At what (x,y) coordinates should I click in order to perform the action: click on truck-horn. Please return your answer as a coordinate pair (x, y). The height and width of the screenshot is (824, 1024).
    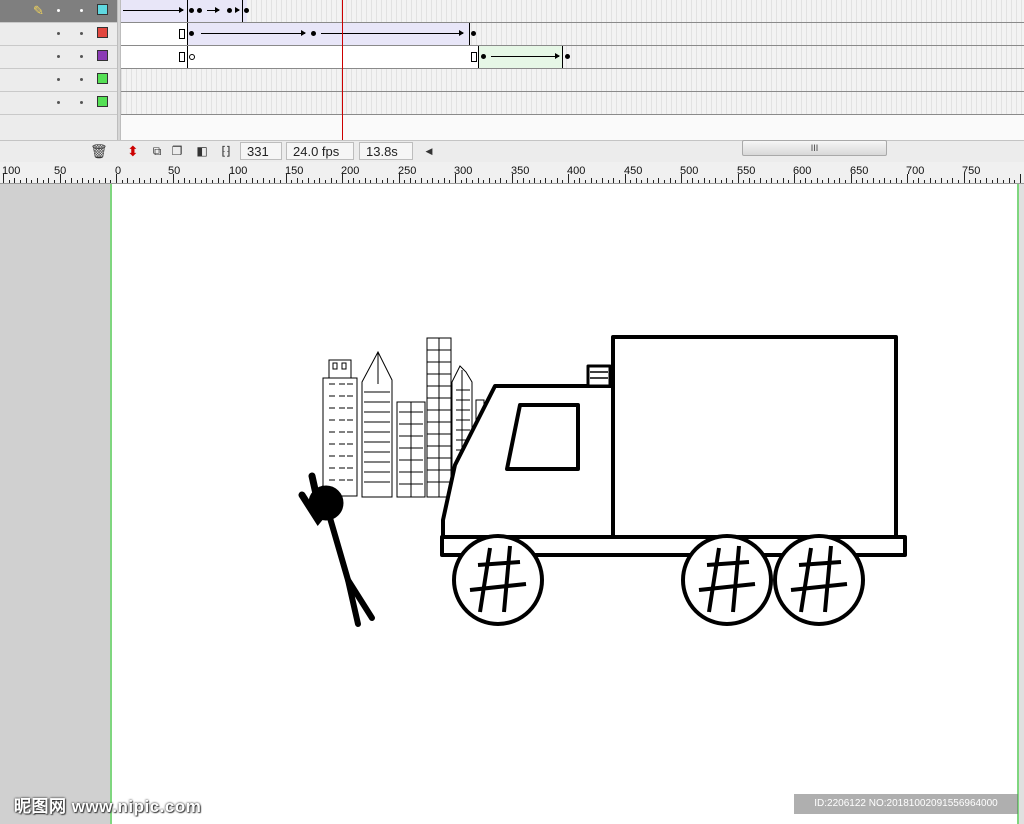
    Looking at the image, I should click on (599, 376).